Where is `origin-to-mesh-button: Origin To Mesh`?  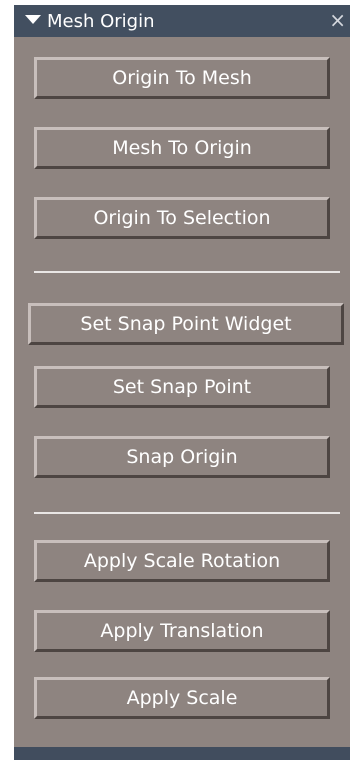
origin-to-mesh-button: Origin To Mesh is located at coordinates (182, 78).